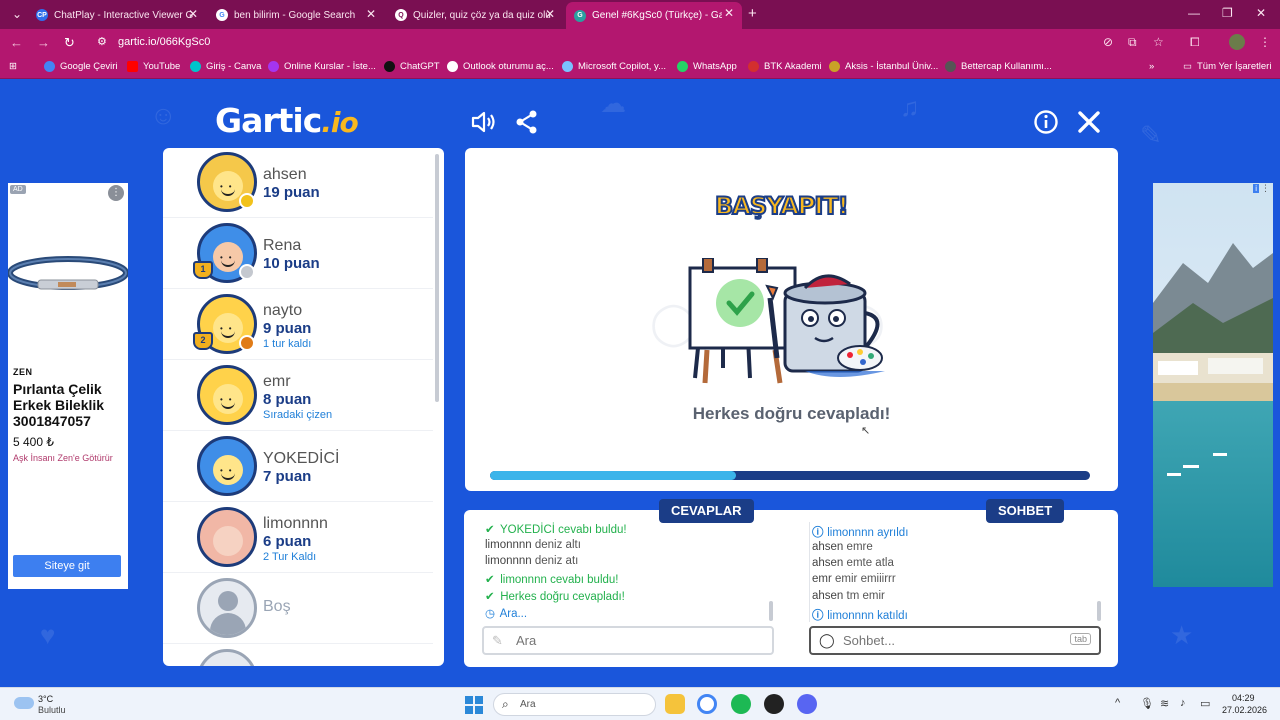 This screenshot has width=1280, height=720. I want to click on menu-icon: ⋮, so click(1265, 42).